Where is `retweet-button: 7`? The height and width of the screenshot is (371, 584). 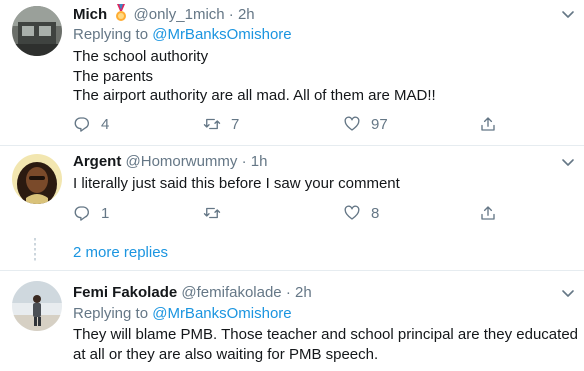
retweet-button: 7 is located at coordinates (221, 124).